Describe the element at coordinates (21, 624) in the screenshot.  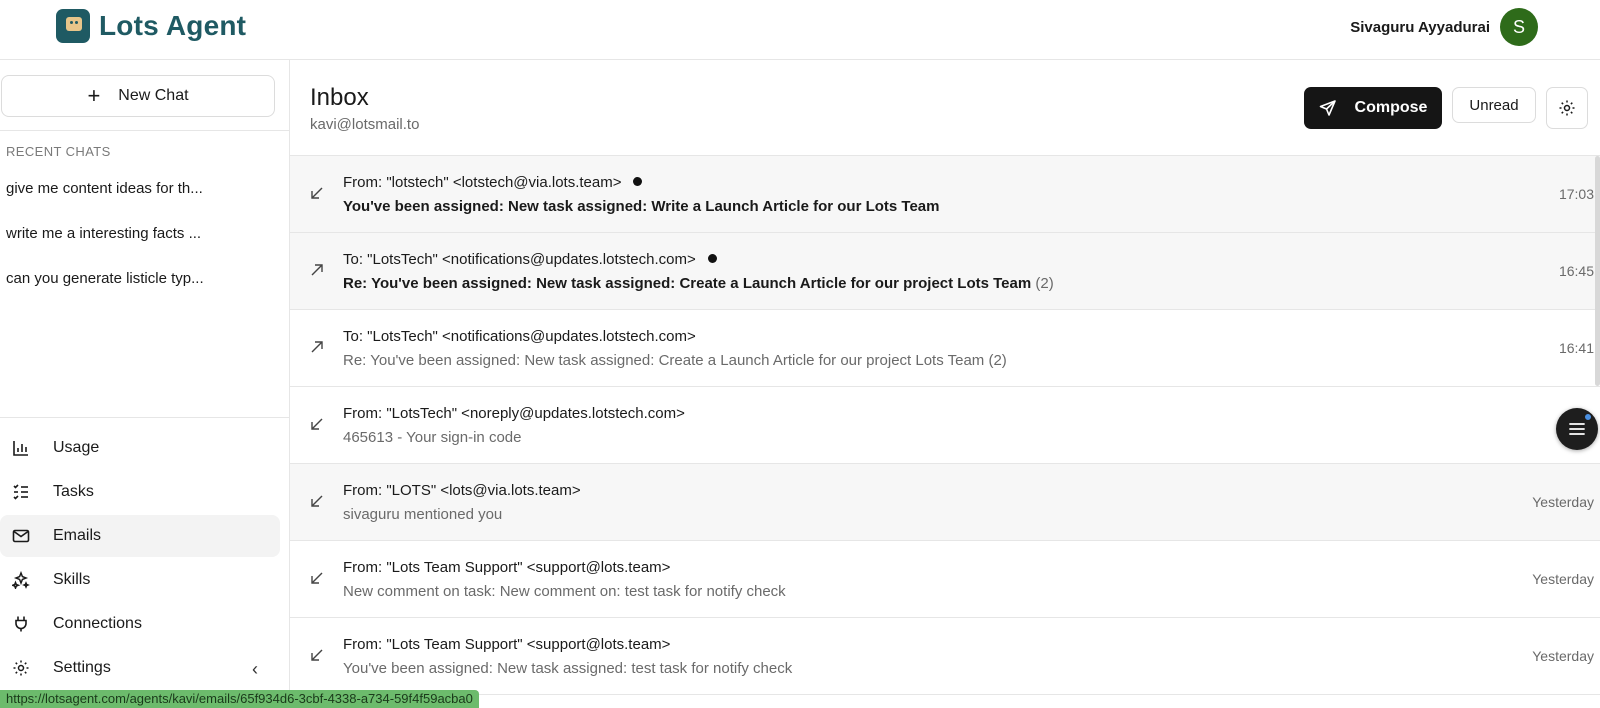
I see `plug-icon` at that location.